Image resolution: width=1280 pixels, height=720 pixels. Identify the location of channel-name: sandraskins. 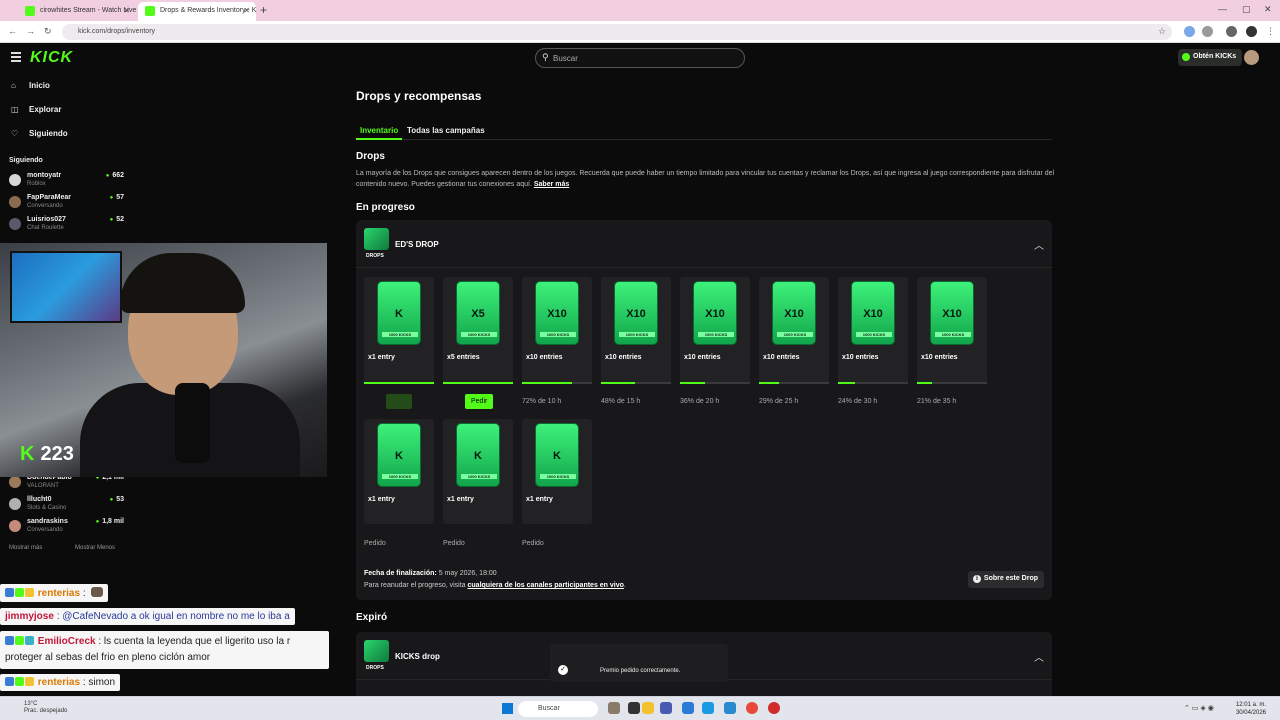
(47, 521).